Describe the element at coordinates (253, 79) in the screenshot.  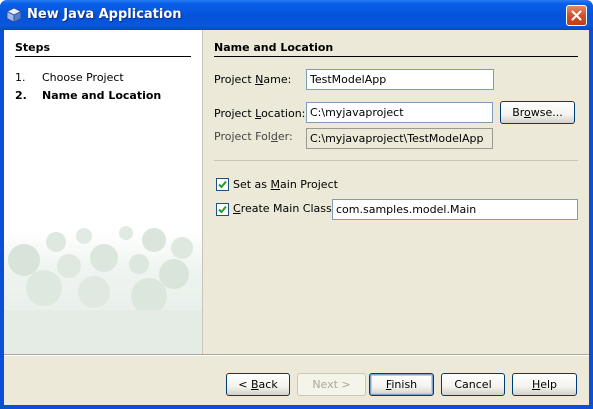
I see `project-name-label: Project Name:` at that location.